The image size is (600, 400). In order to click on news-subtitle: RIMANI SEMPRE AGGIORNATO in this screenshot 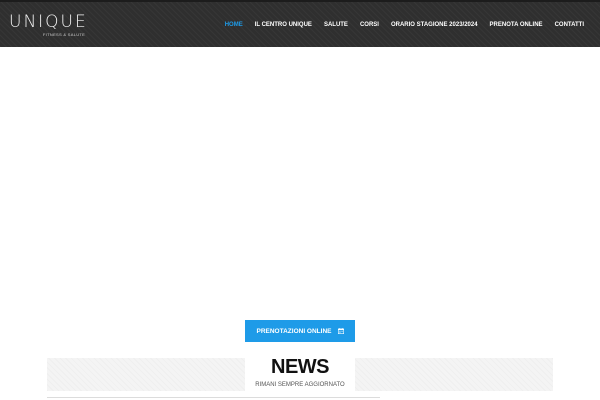, I will do `click(300, 385)`.